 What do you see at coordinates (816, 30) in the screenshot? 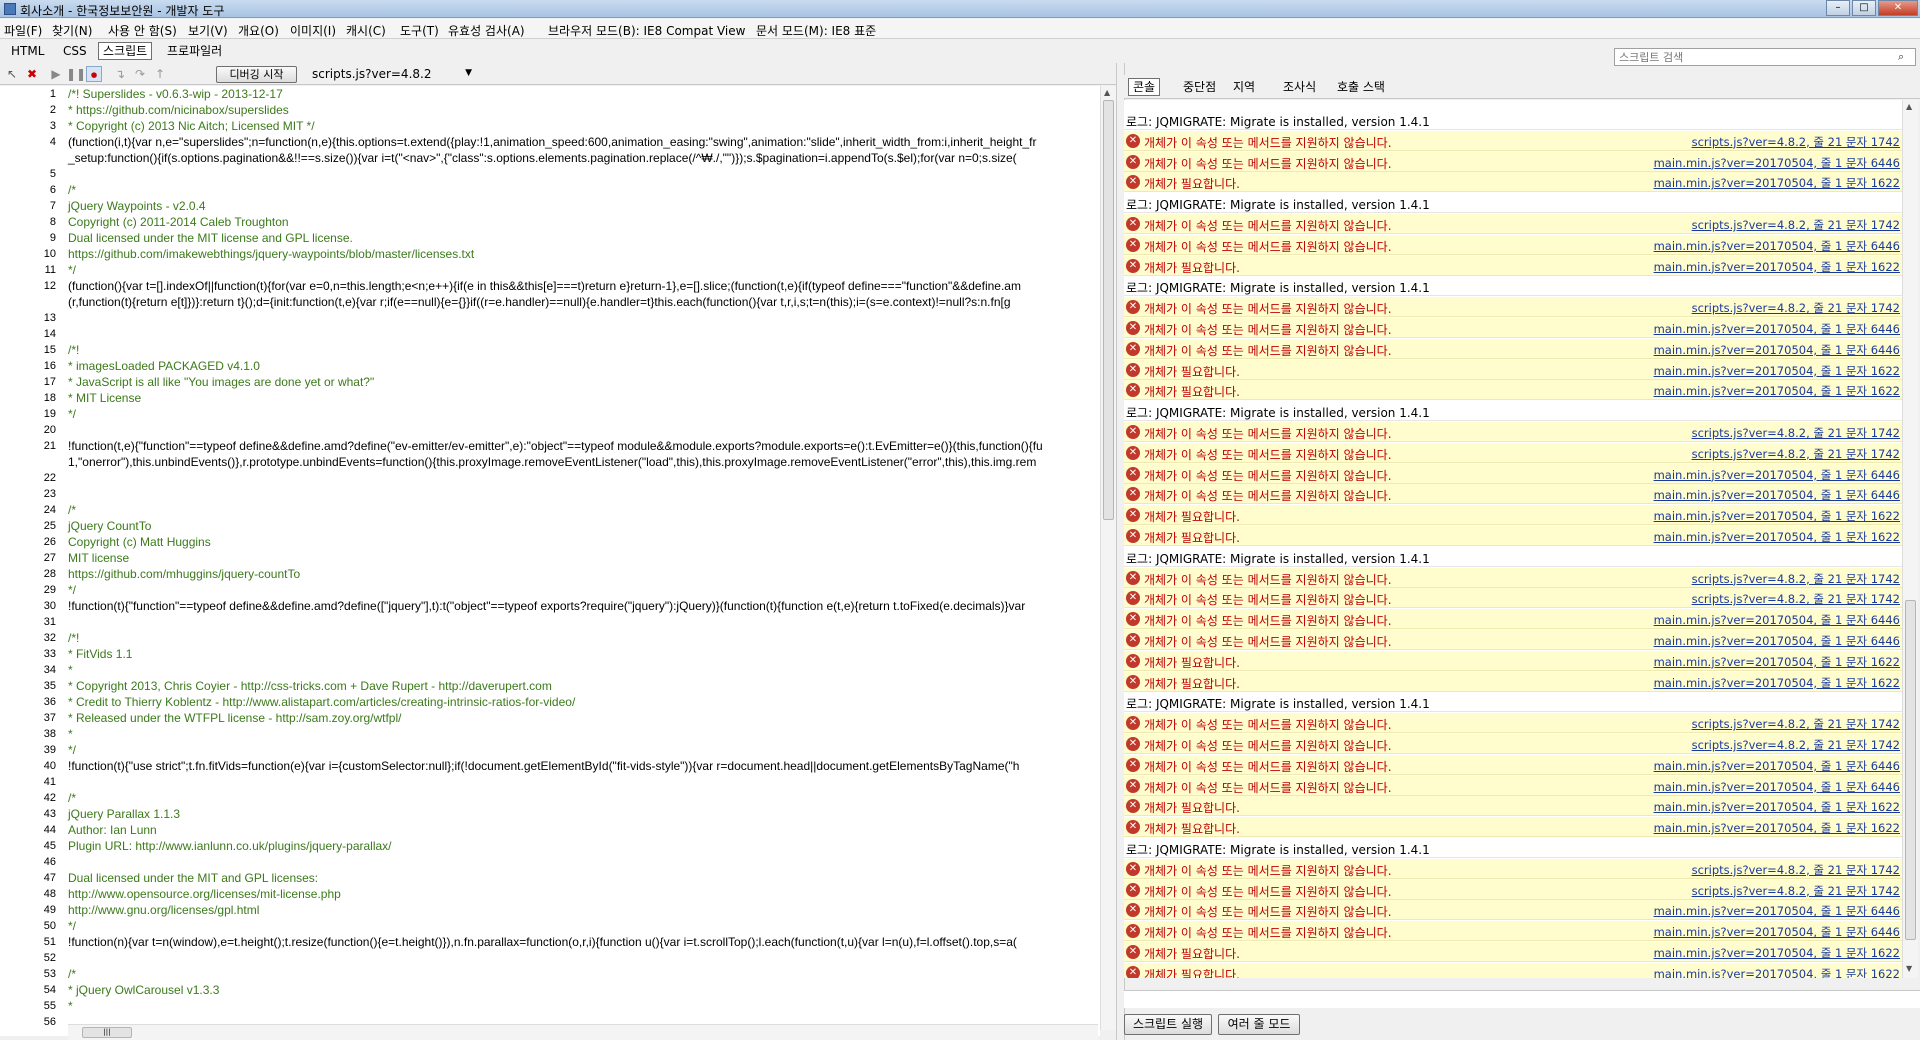
I see `menu-item: 문서 모드(M): IE8 표준` at bounding box center [816, 30].